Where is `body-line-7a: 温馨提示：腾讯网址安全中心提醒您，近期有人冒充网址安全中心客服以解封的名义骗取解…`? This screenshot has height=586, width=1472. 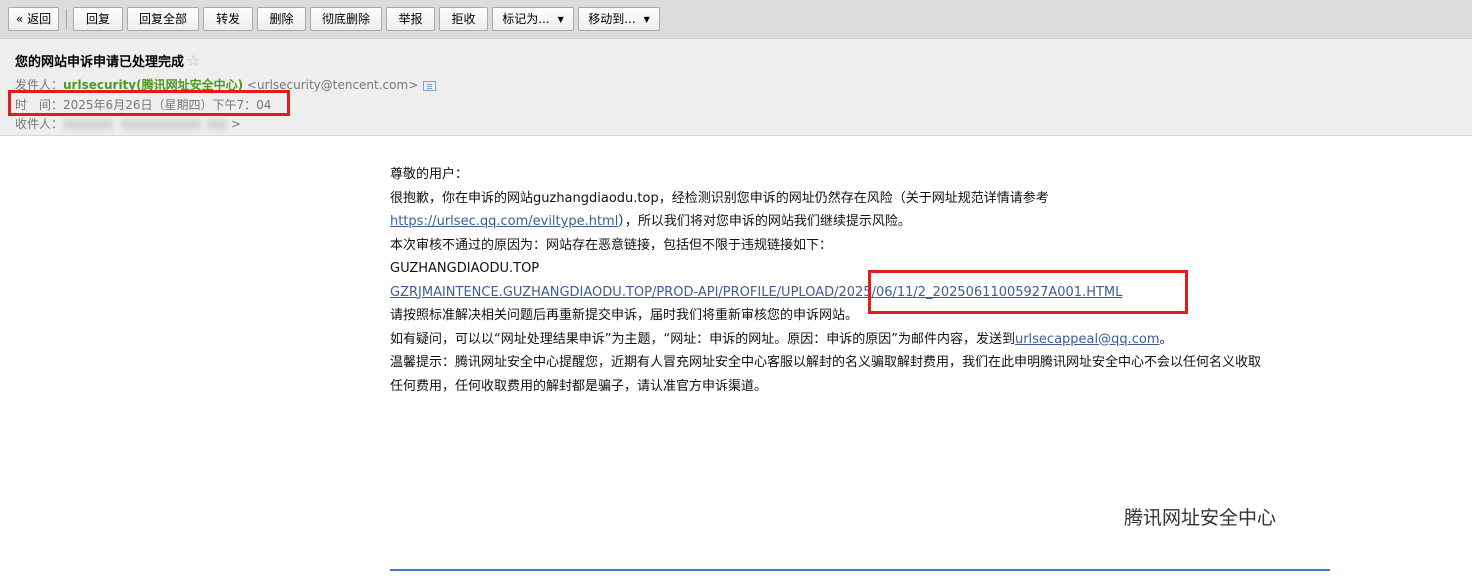 body-line-7a: 温馨提示：腾讯网址安全中心提醒您，近期有人冒充网址安全中心客服以解封的名义骗取解… is located at coordinates (826, 362).